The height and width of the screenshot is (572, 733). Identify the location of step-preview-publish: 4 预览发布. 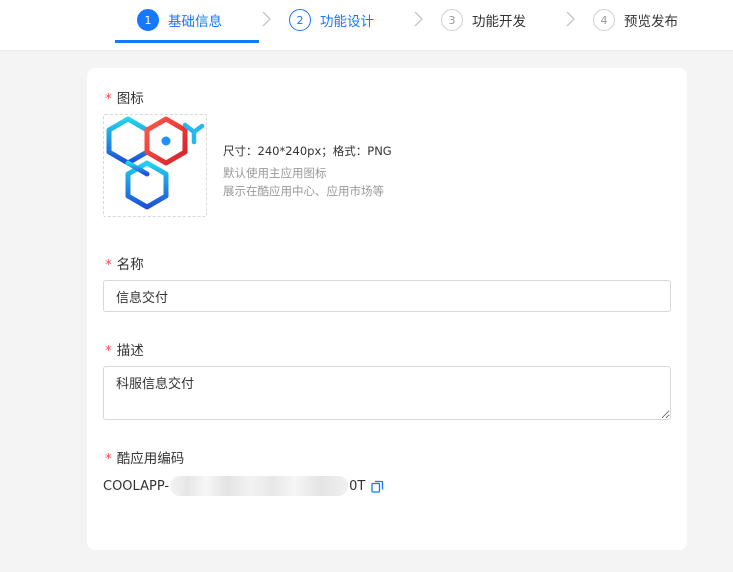
(635, 20).